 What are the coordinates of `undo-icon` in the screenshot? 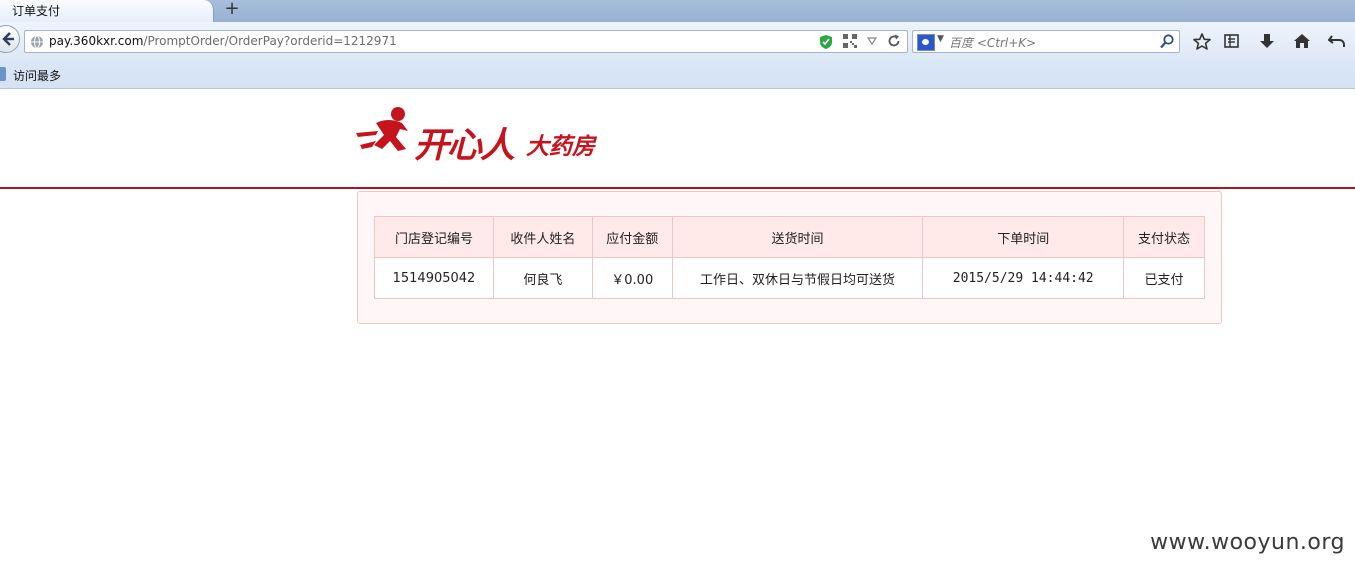 It's located at (1338, 42).